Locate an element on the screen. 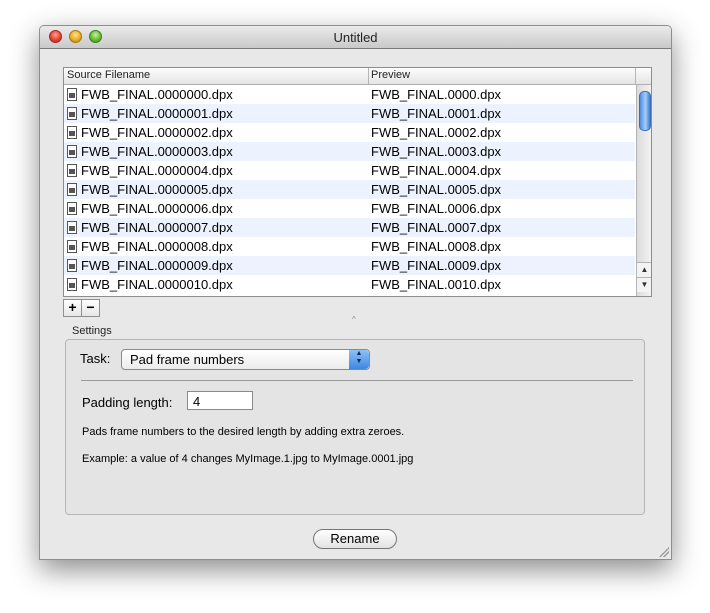  source-filename-cell: FWB_FINAL.0000007.dpx is located at coordinates (157, 227).